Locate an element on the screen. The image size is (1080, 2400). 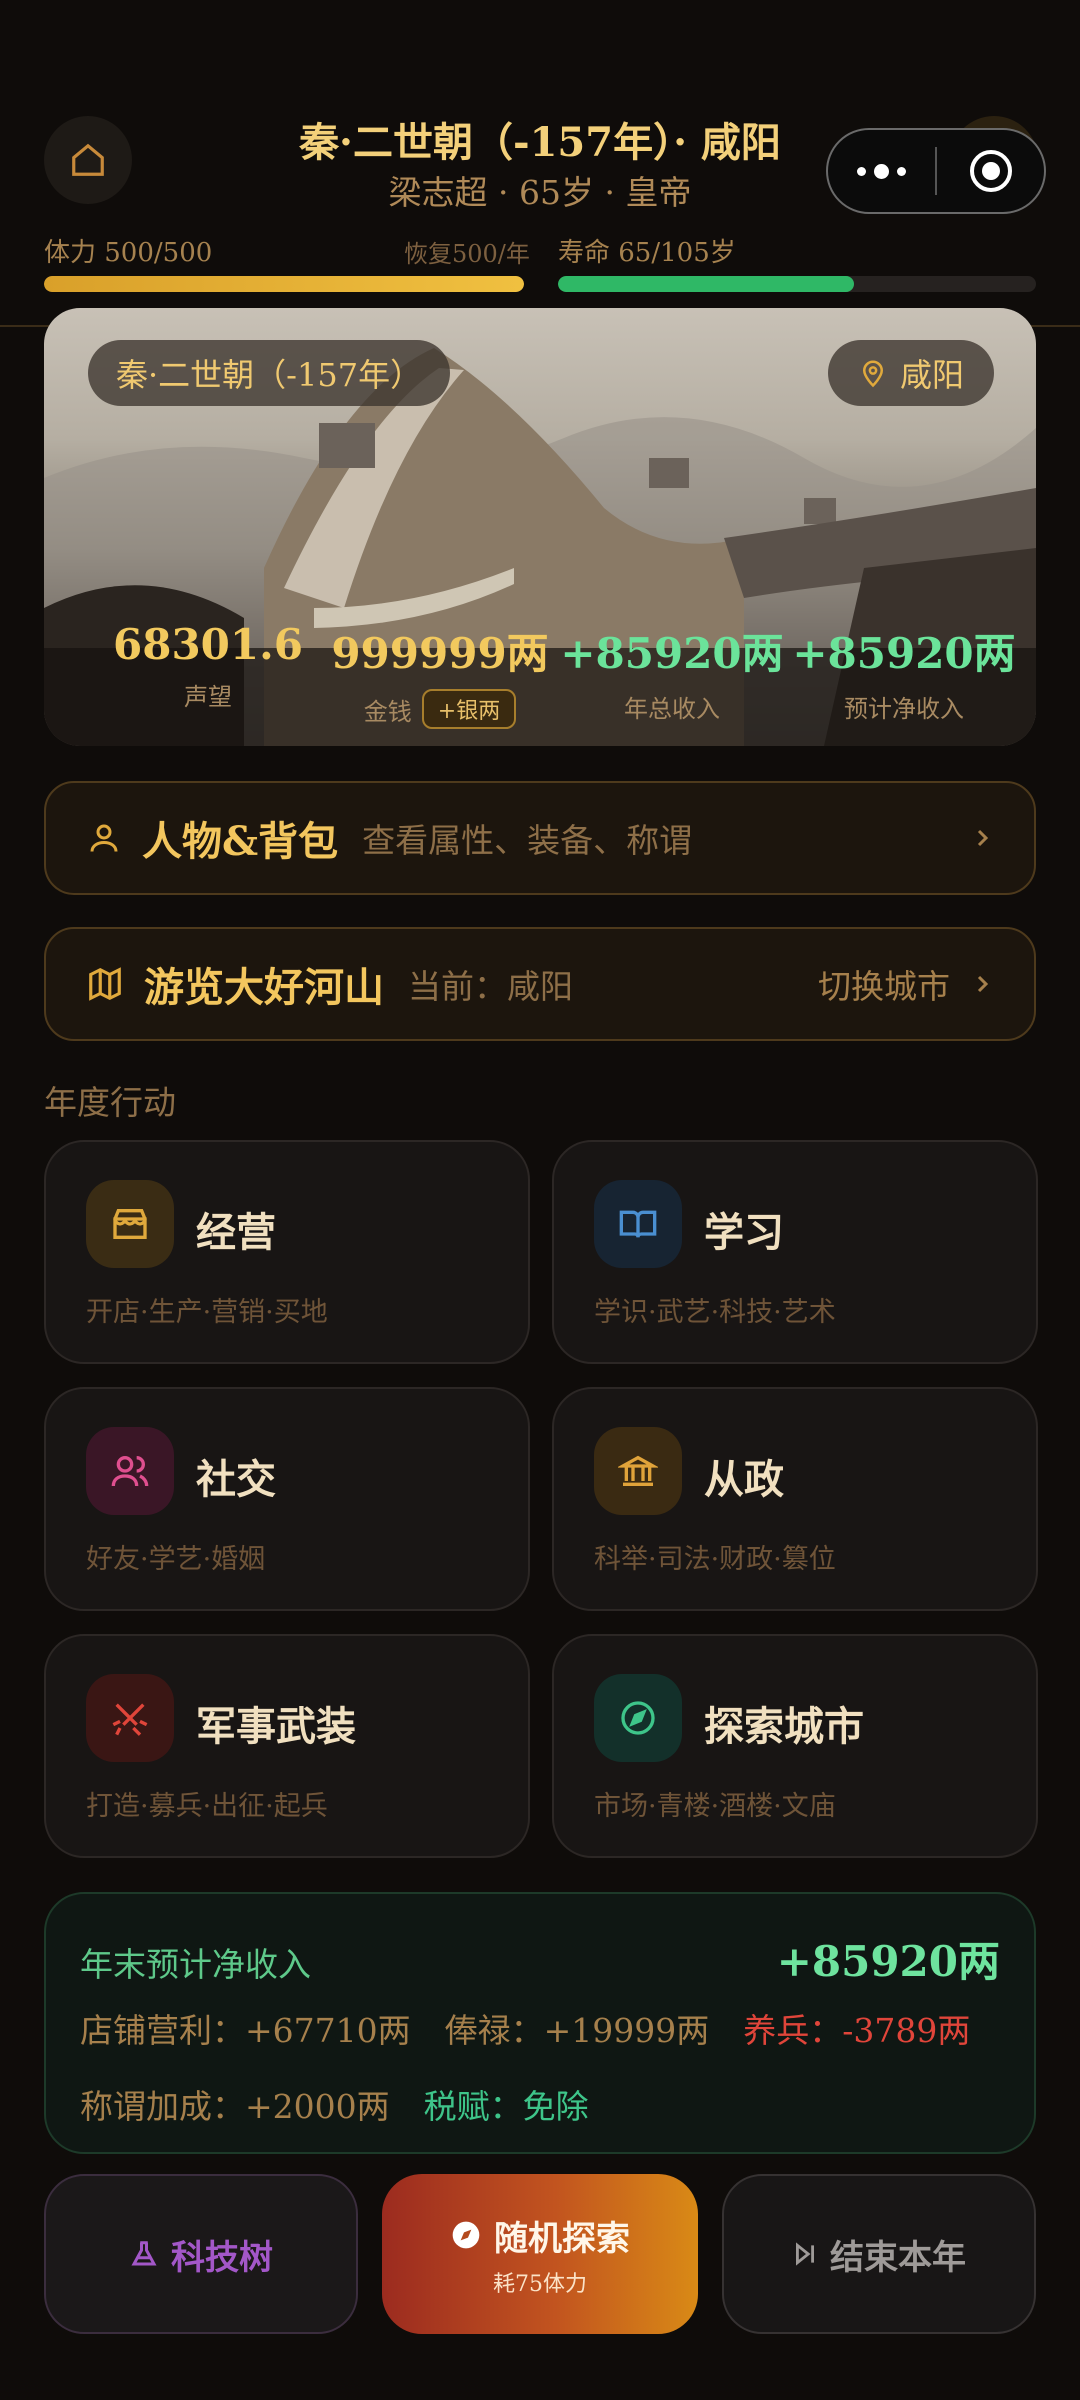
section-title: 年度行动 is located at coordinates (110, 1102).